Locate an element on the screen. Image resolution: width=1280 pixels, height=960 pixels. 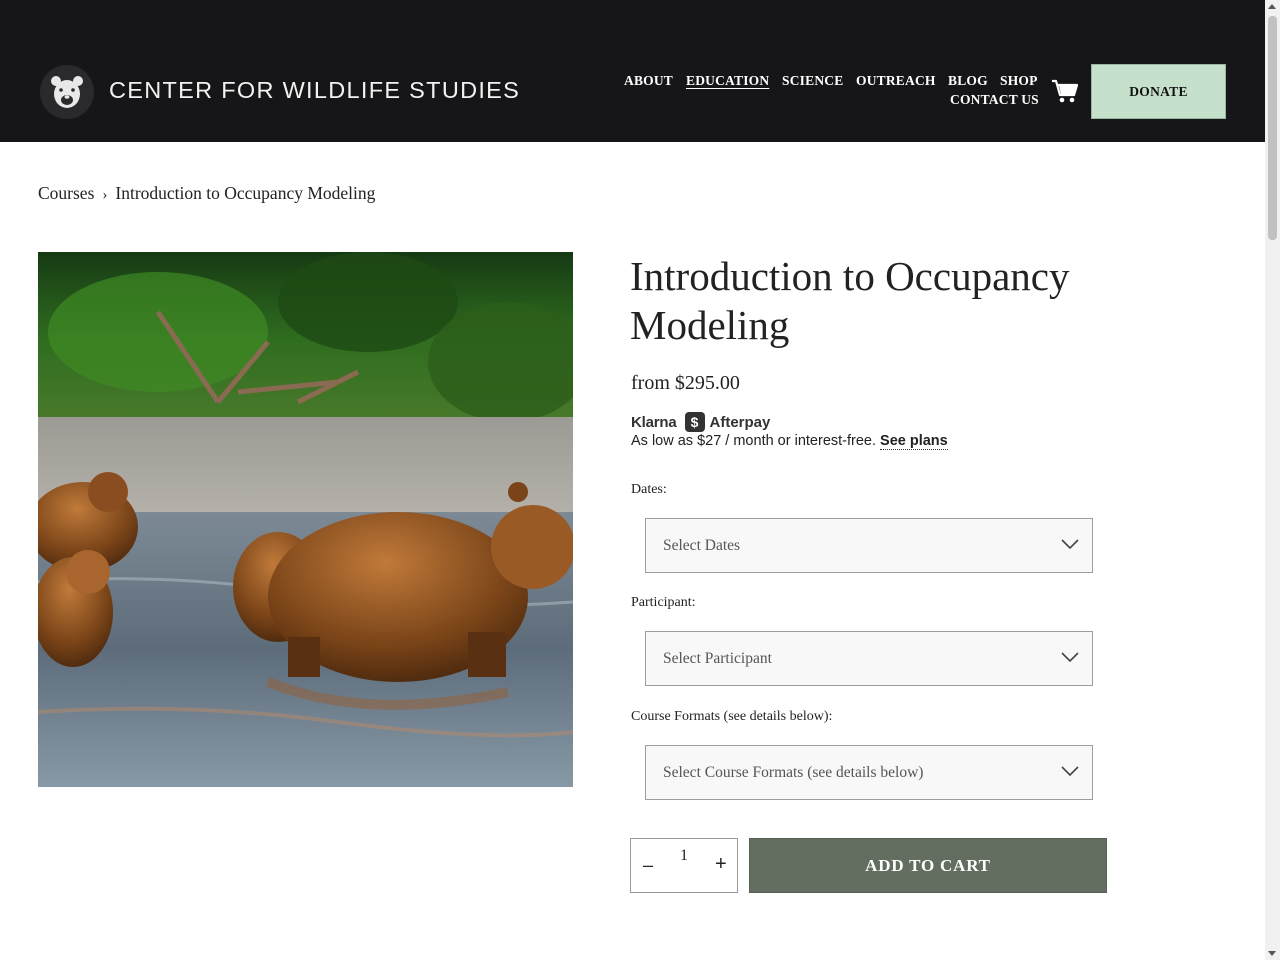
dates-select: Select Dates is located at coordinates (869, 545).